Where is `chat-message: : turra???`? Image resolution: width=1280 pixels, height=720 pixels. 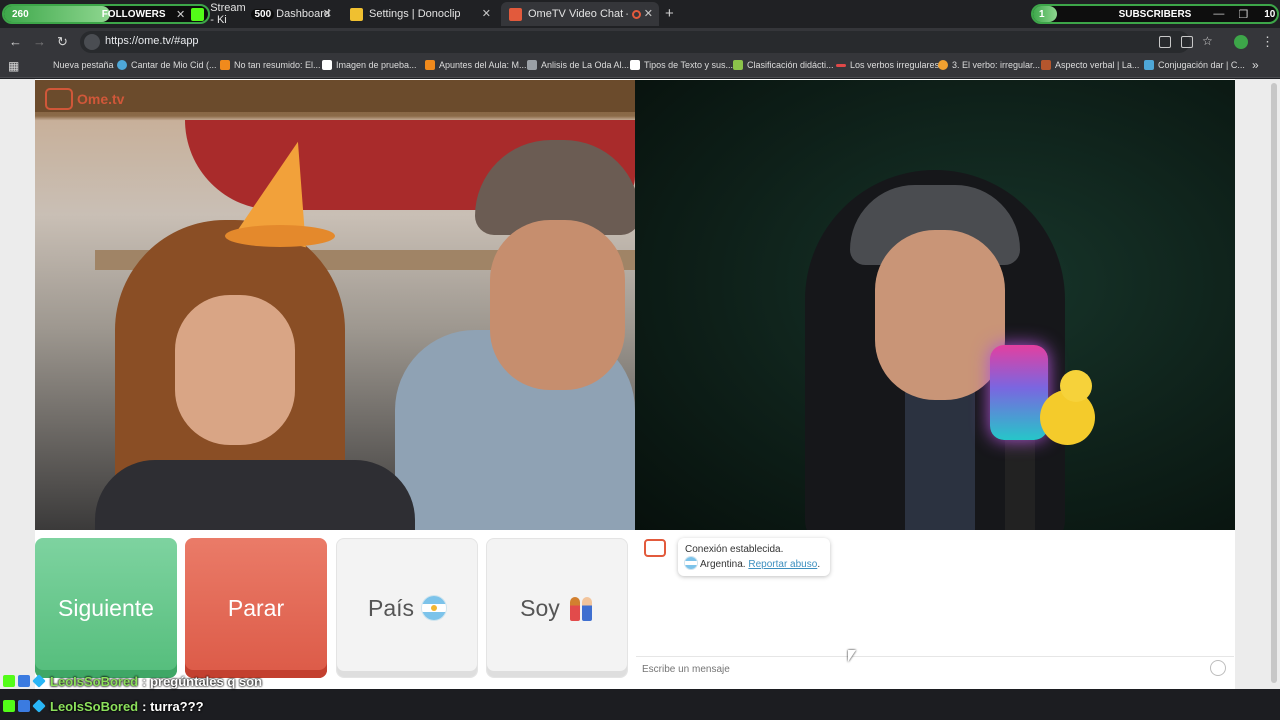
chat-message: : turra??? is located at coordinates (173, 706).